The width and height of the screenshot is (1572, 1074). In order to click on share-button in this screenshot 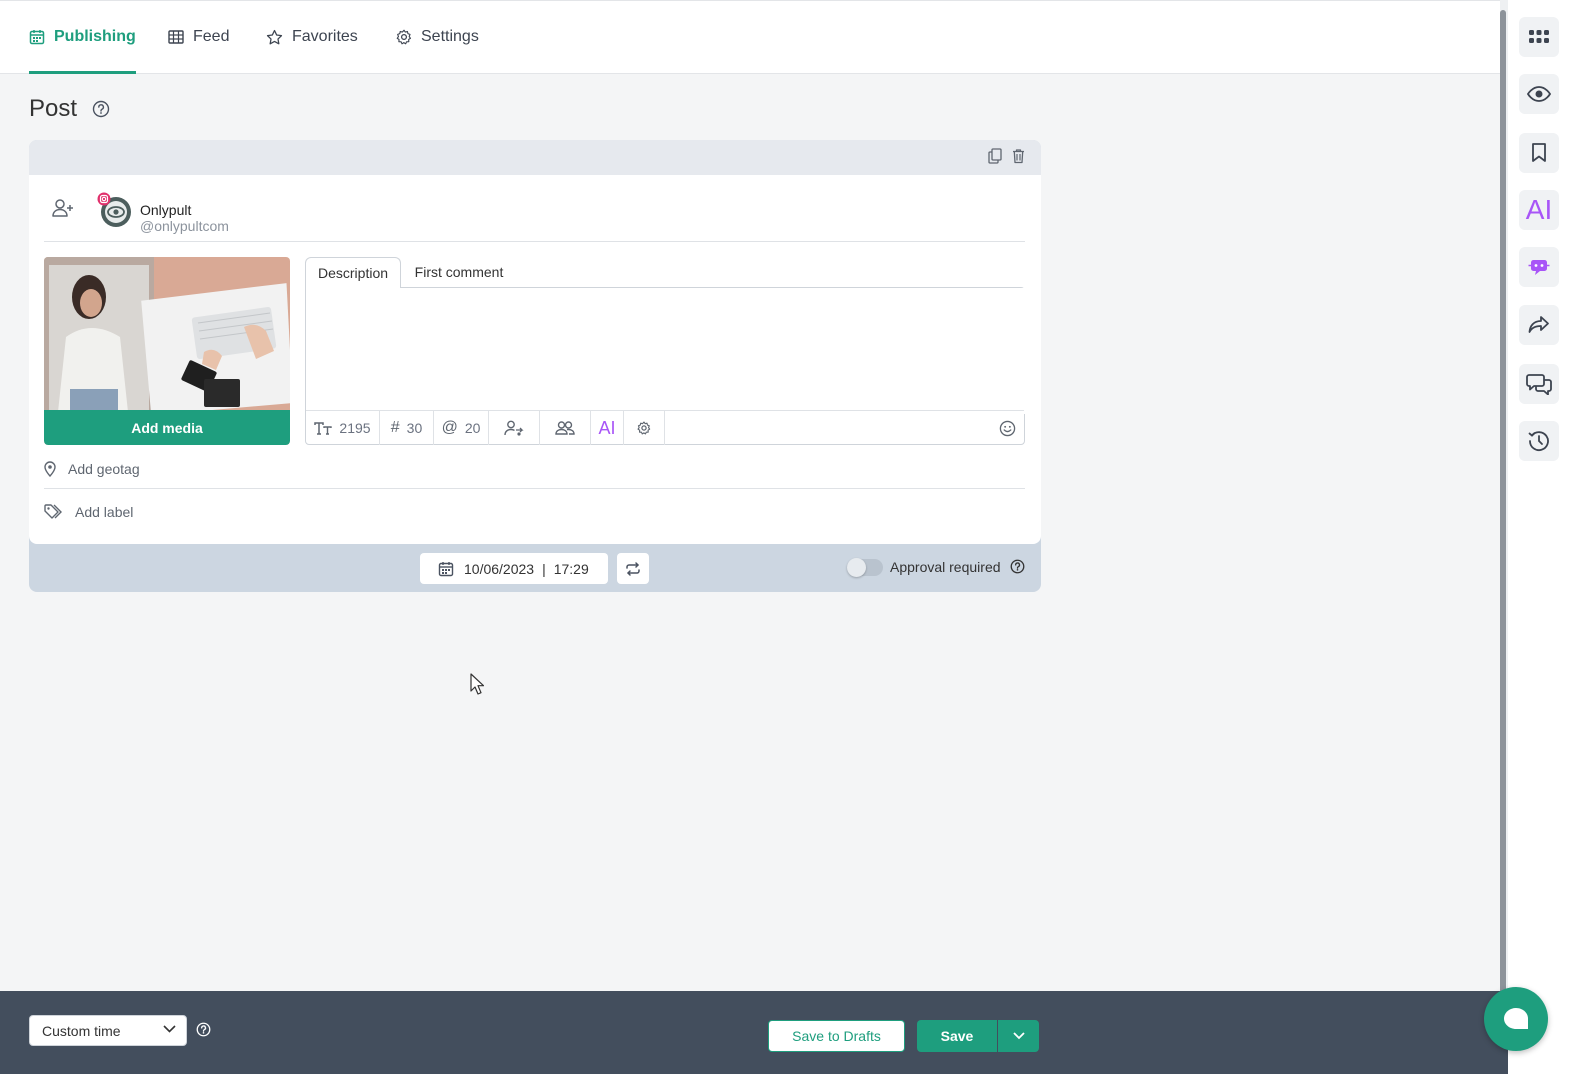, I will do `click(1539, 325)`.